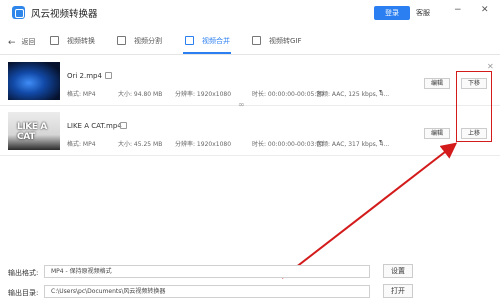 This screenshot has height=308, width=500. I want to click on open-folder-button: 打开, so click(398, 291).